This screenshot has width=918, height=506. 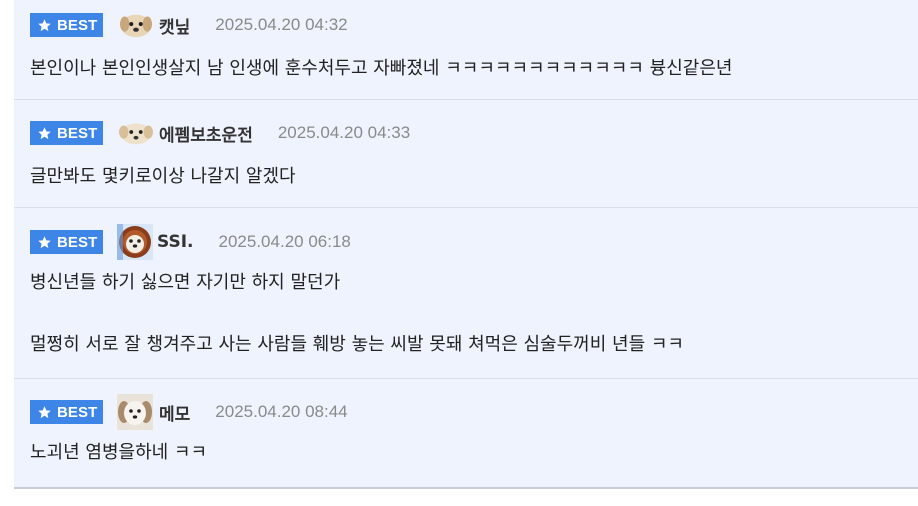 I want to click on comment-date: 2025.04.20 06:18, so click(x=284, y=241).